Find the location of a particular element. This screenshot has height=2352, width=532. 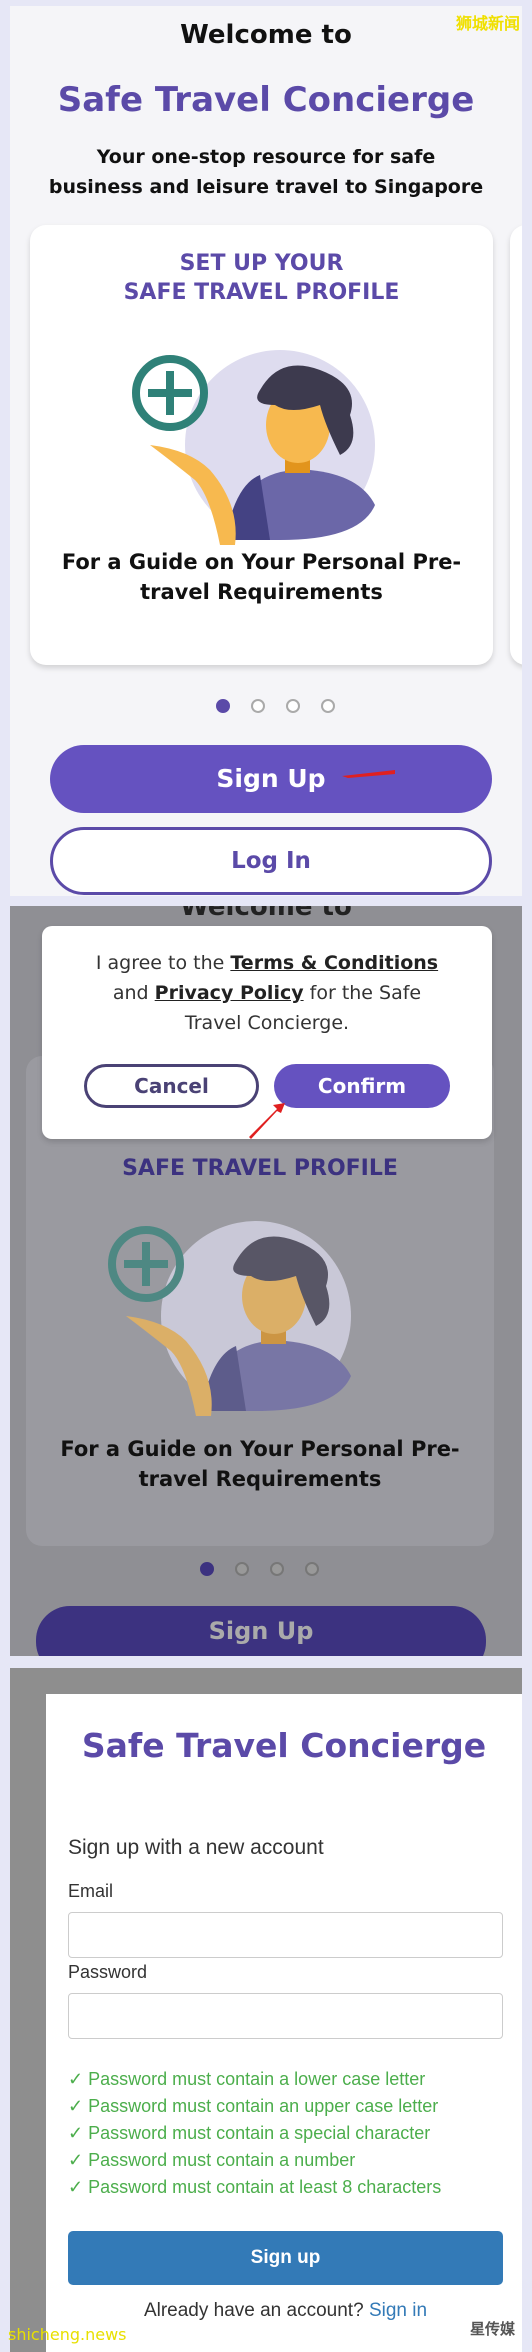

text: I agree to the is located at coordinates (163, 963).